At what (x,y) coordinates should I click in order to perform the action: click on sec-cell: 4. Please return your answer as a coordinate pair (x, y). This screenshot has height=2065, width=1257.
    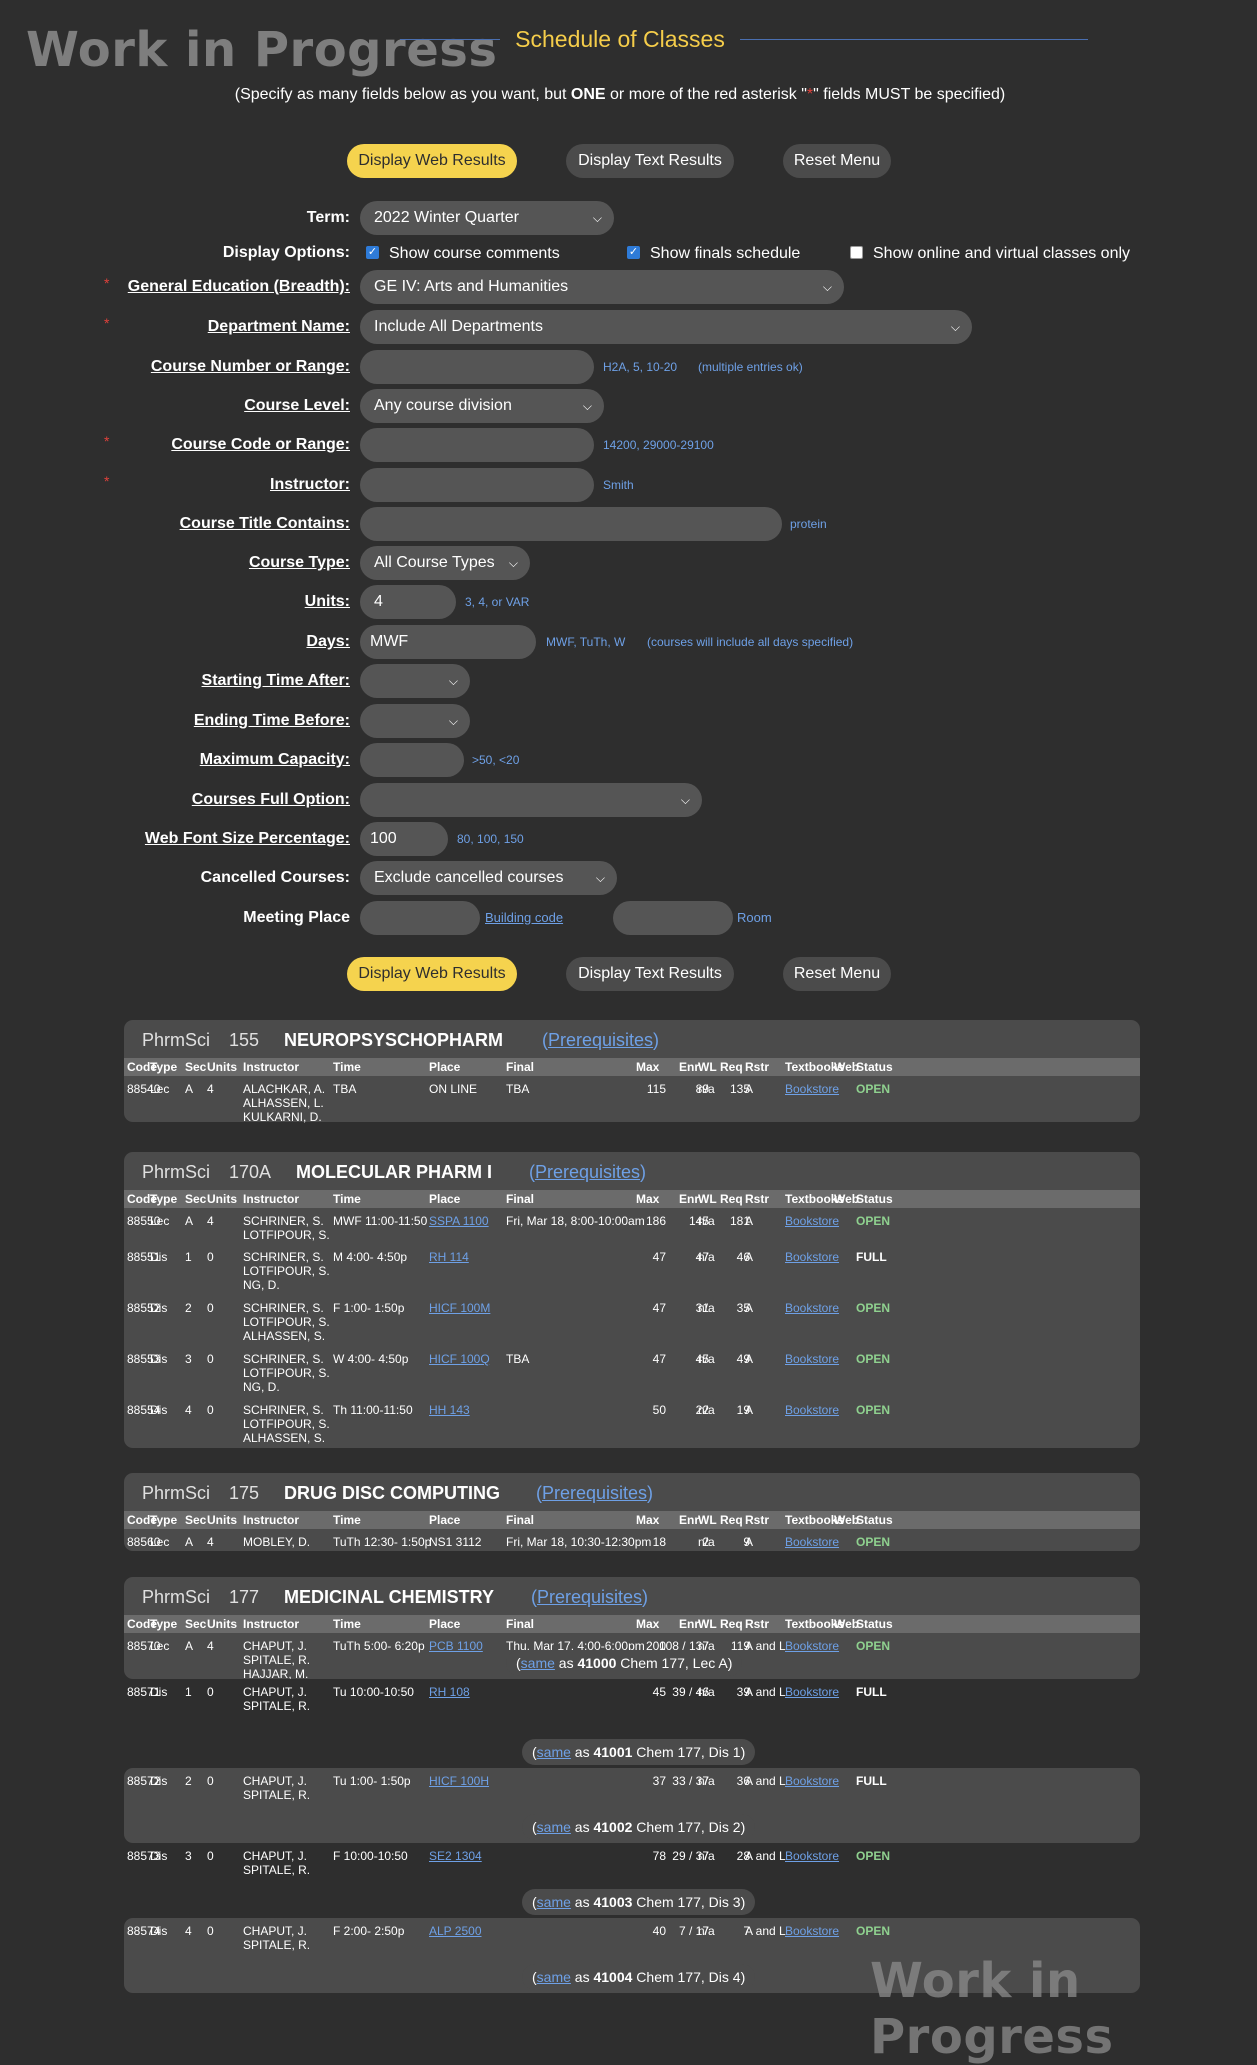
    Looking at the image, I should click on (188, 1410).